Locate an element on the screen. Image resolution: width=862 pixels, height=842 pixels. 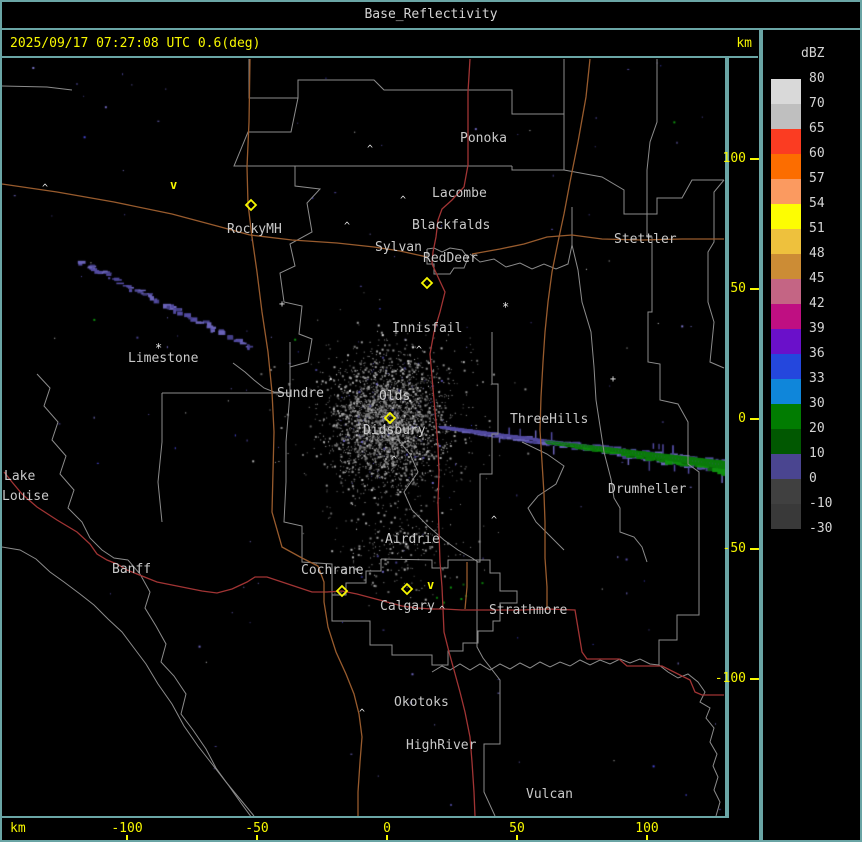
city-label: Sylvan is located at coordinates (398, 247).